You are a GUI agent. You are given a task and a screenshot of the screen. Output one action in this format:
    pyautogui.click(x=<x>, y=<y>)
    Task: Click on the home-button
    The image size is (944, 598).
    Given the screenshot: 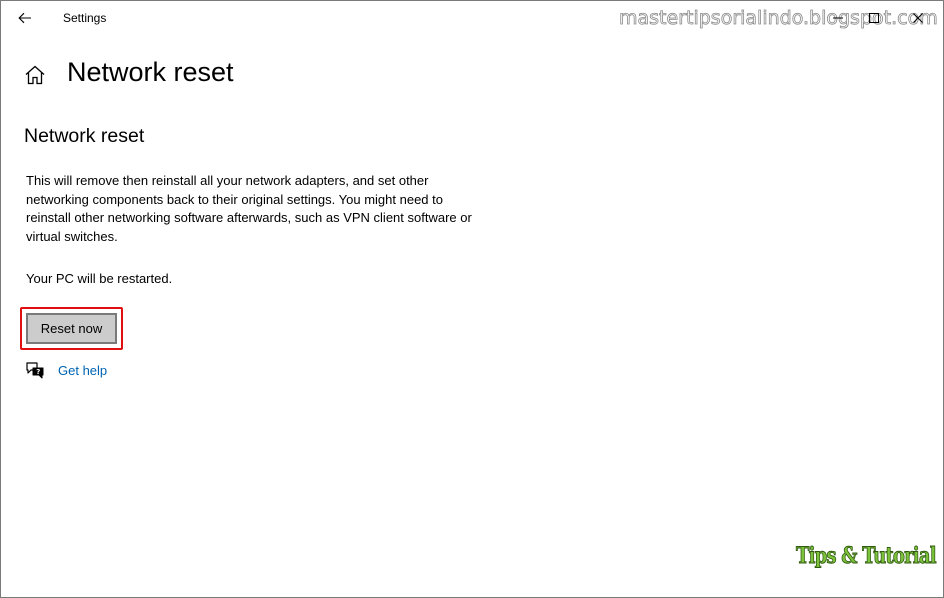 What is the action you would take?
    pyautogui.click(x=35, y=75)
    